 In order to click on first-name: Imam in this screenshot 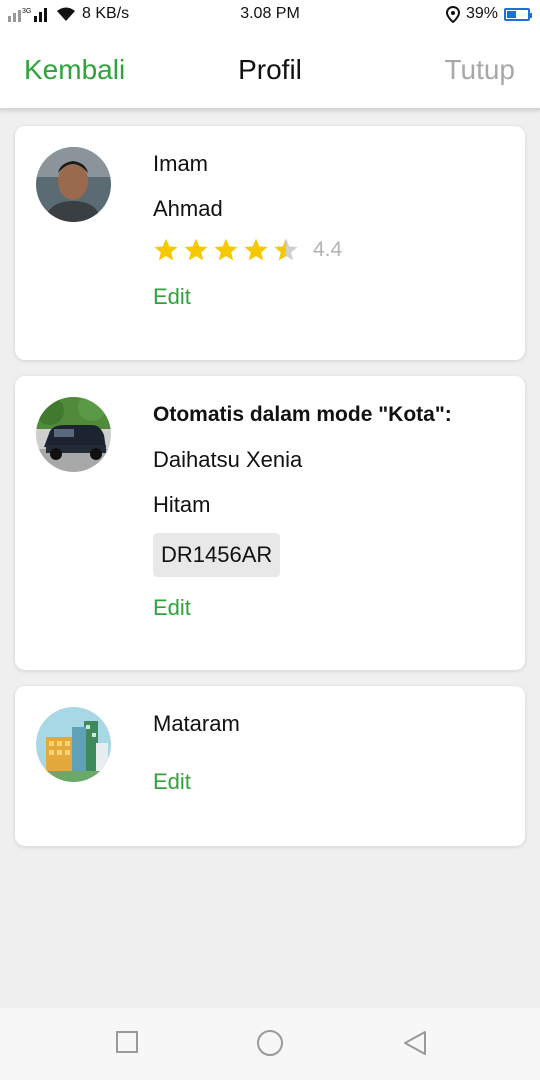, I will do `click(180, 163)`.